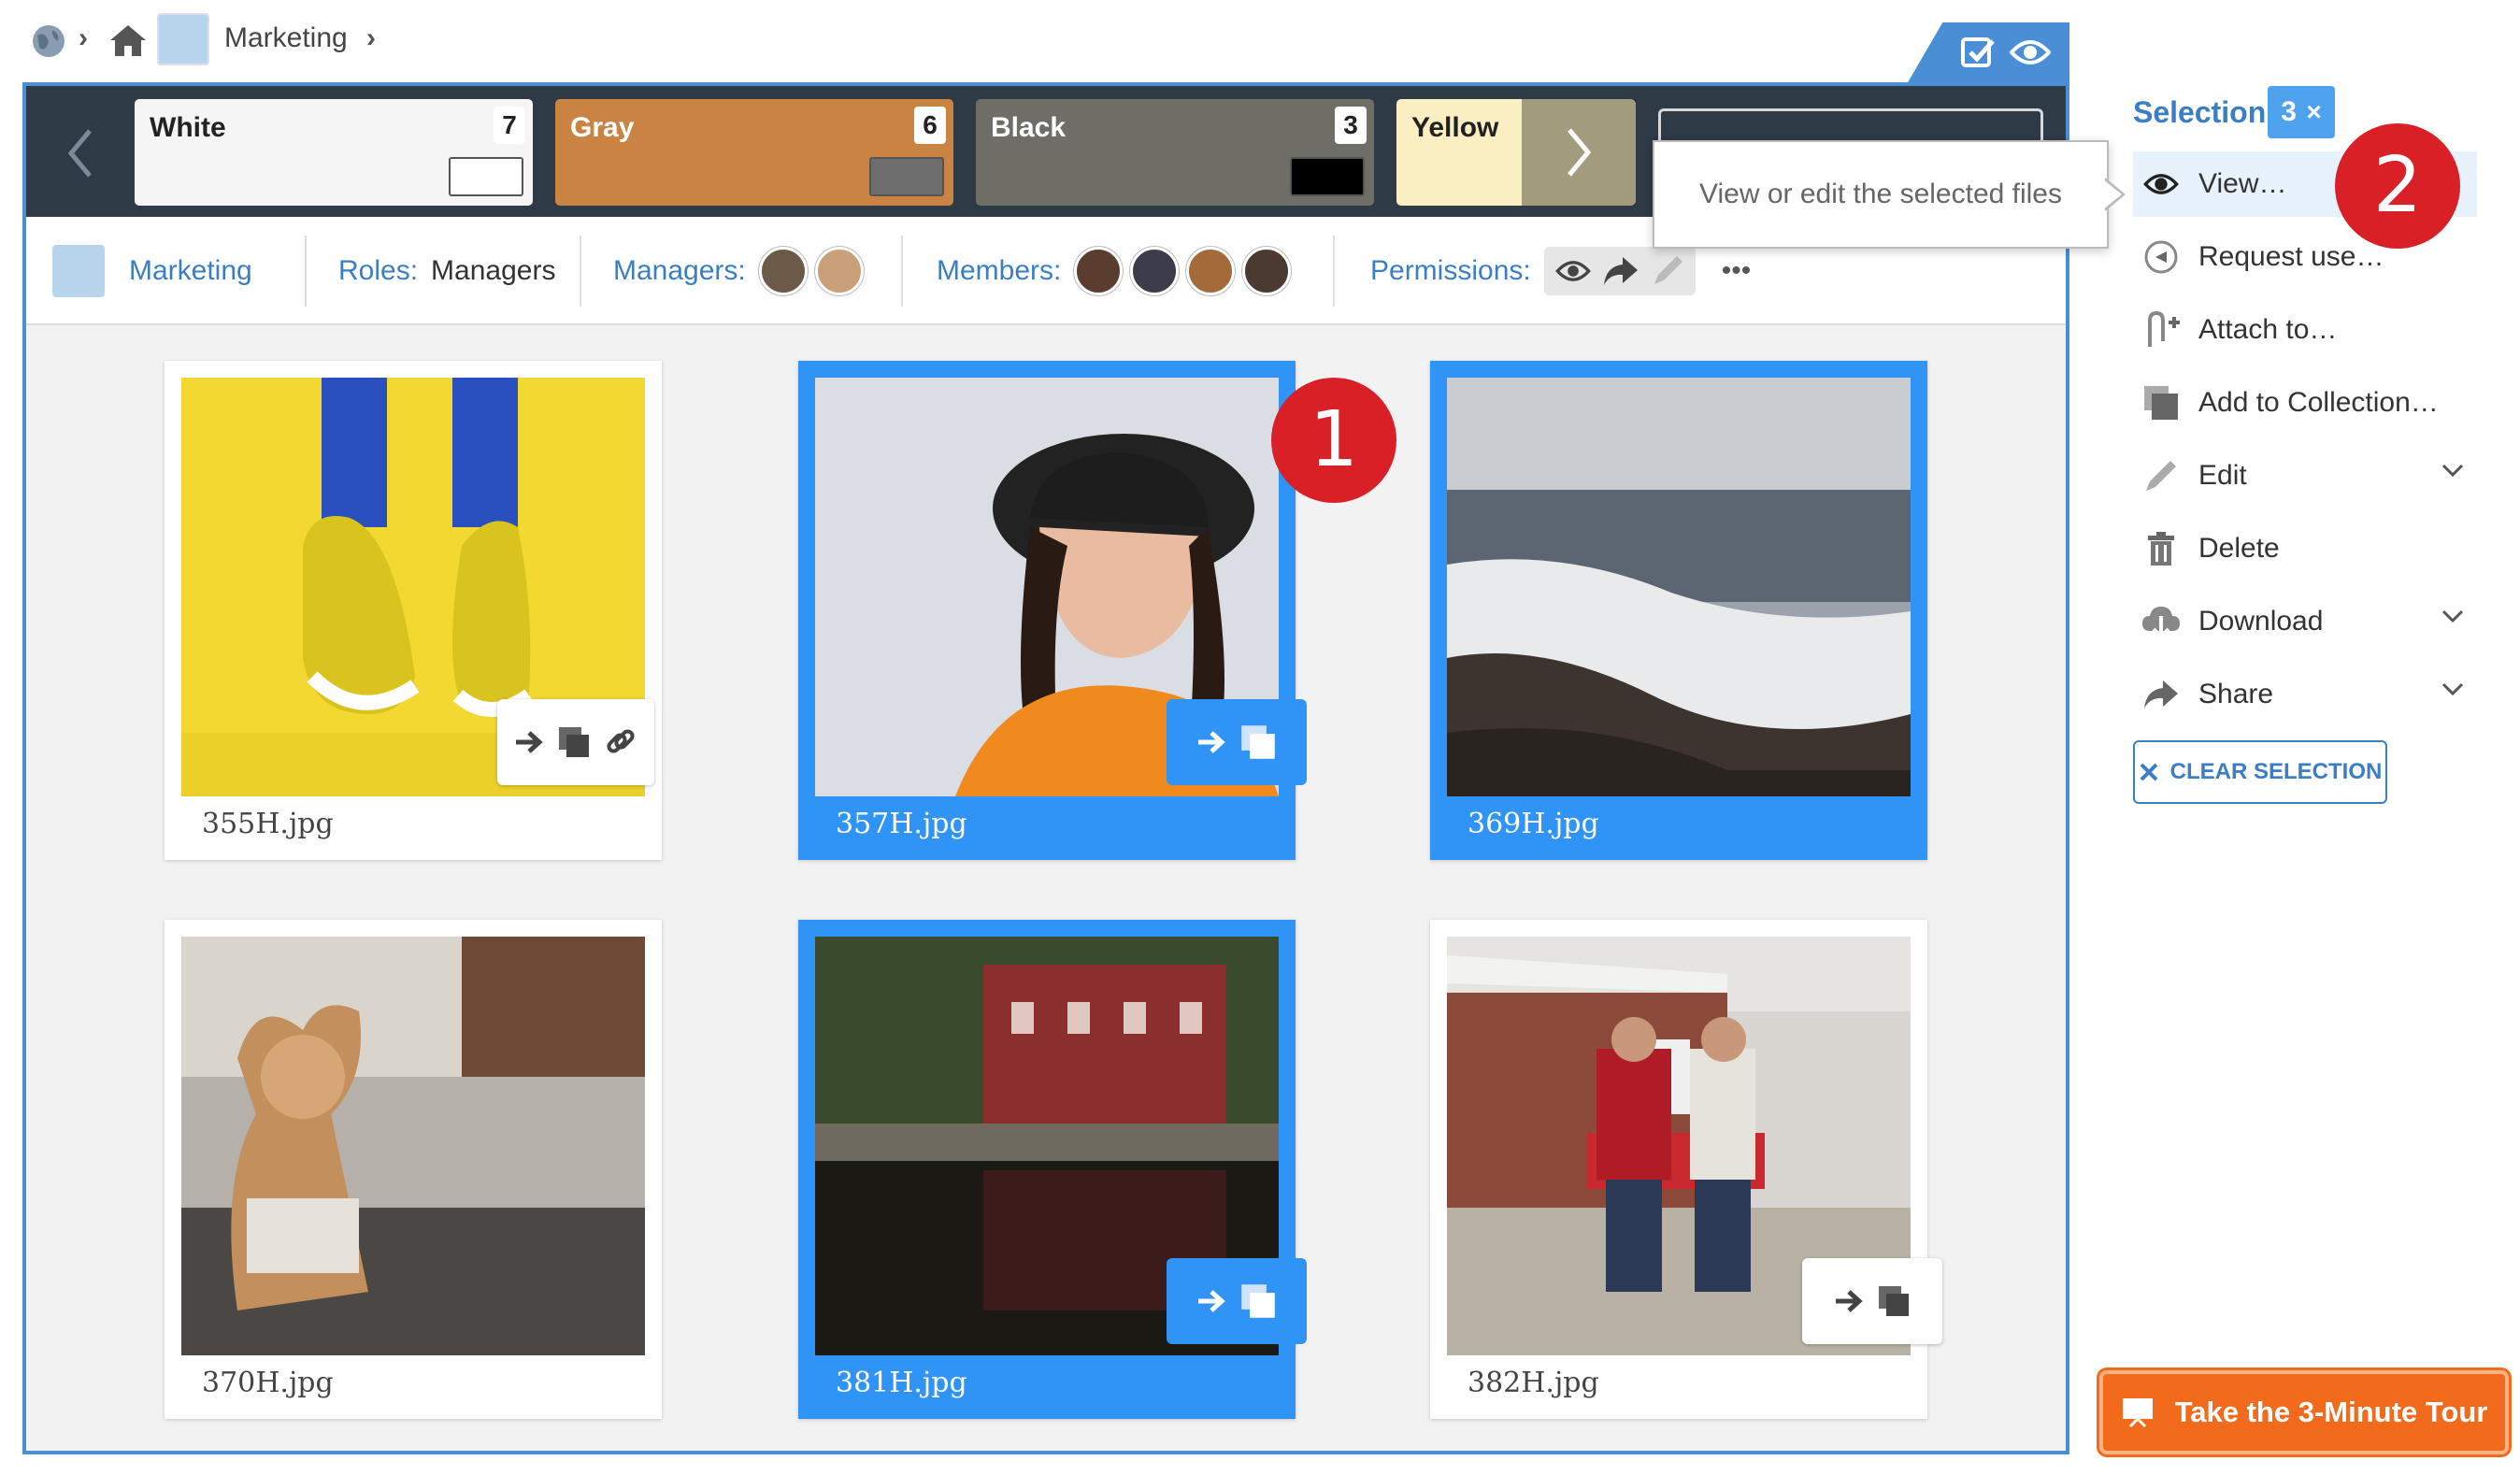 Image resolution: width=2520 pixels, height=1475 pixels. What do you see at coordinates (1686, 1169) in the screenshot?
I see `file-card: 382H.jpg` at bounding box center [1686, 1169].